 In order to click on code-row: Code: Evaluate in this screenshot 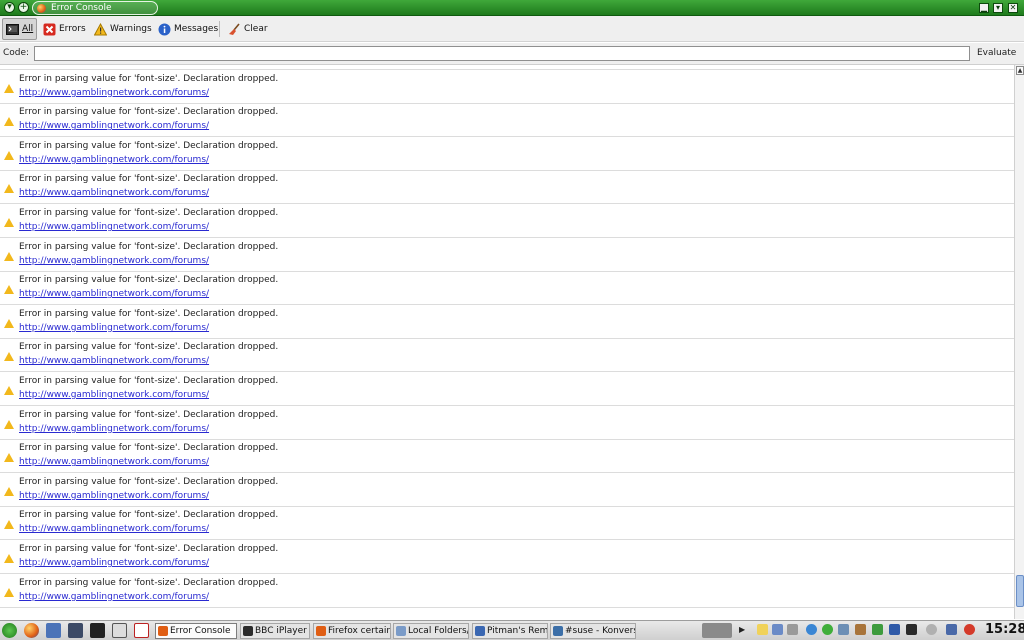, I will do `click(512, 54)`.